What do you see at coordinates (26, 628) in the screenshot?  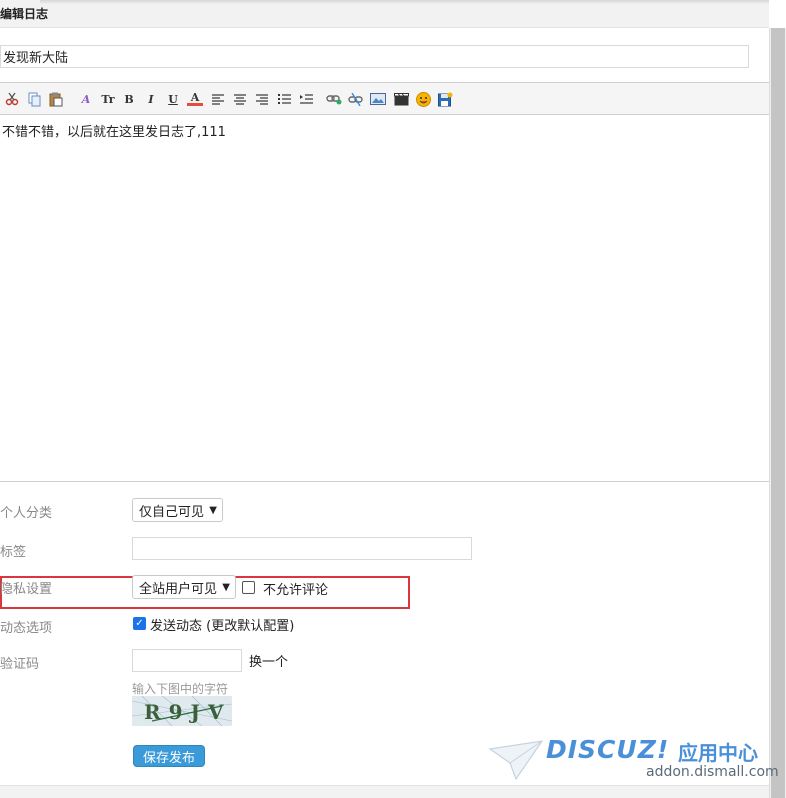 I see `feed-label: 动态选项` at bounding box center [26, 628].